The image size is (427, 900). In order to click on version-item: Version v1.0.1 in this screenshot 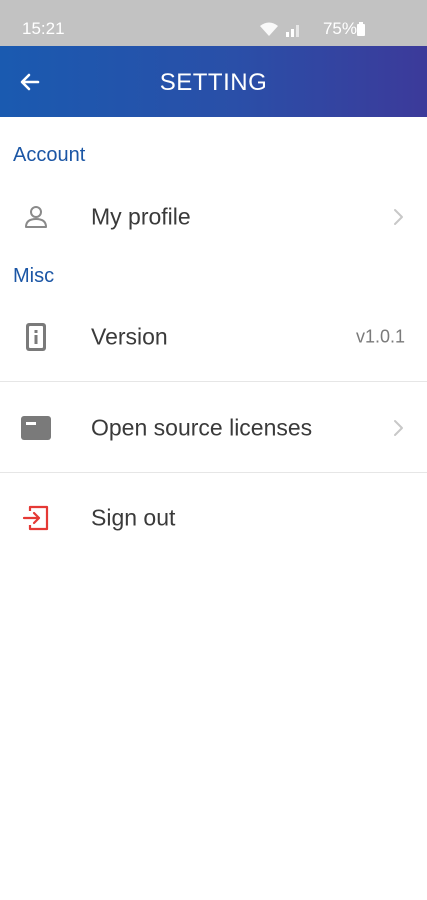, I will do `click(213, 337)`.